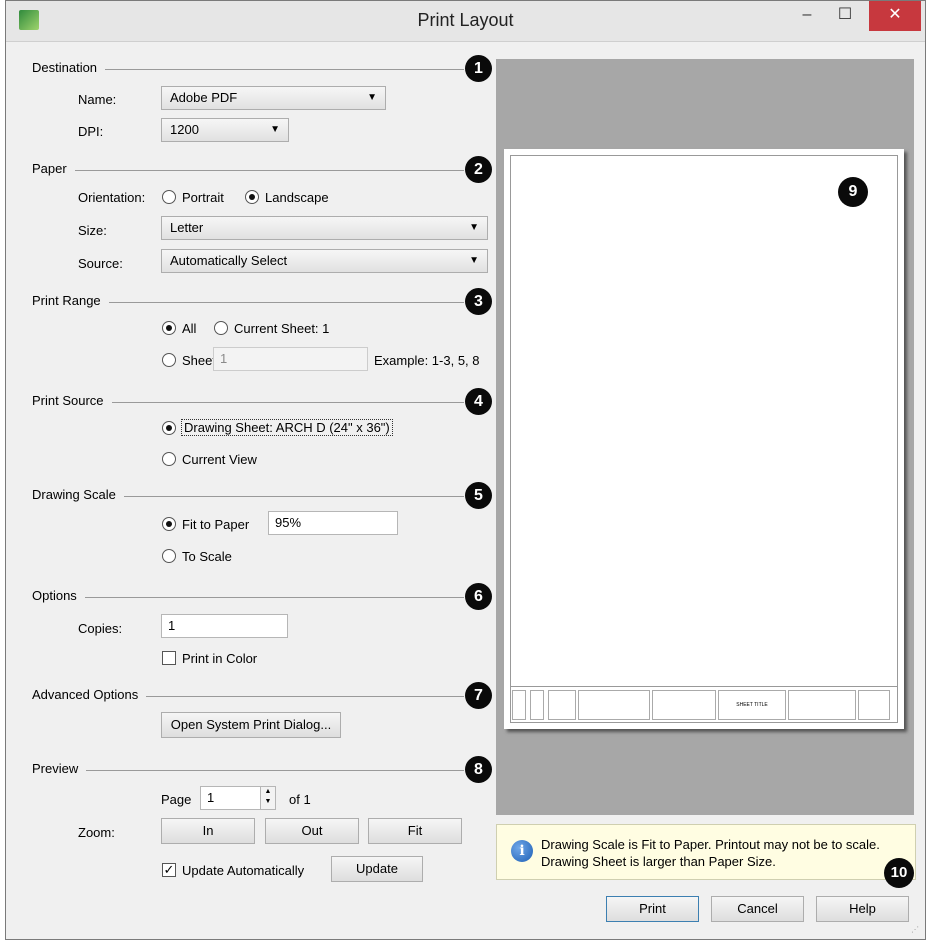 The width and height of the screenshot is (931, 943). I want to click on section-paper: Paper 2, so click(262, 169).